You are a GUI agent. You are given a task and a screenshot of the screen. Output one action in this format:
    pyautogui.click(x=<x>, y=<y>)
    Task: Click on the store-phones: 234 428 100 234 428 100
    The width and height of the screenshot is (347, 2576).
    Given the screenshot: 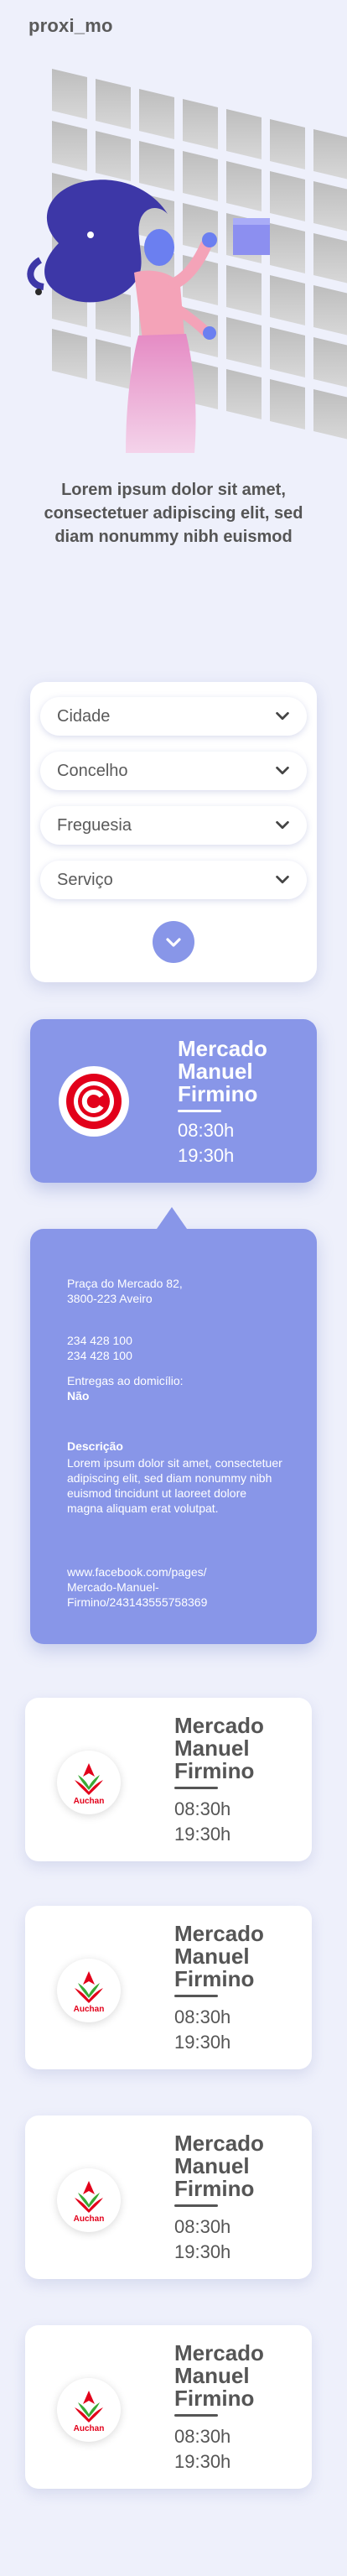 What is the action you would take?
    pyautogui.click(x=176, y=1348)
    